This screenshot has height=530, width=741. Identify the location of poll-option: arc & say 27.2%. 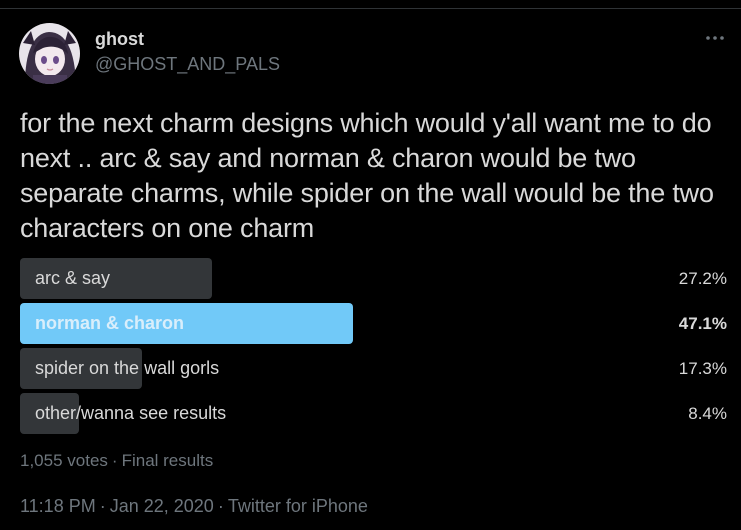
(373, 278).